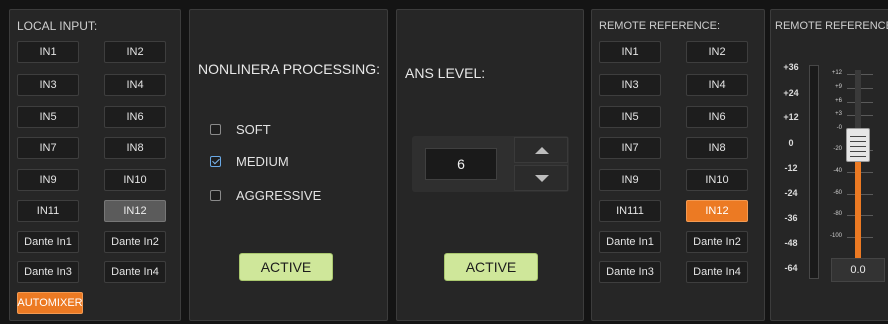 Image resolution: width=888 pixels, height=324 pixels. I want to click on fader-scale-label: +9, so click(838, 87).